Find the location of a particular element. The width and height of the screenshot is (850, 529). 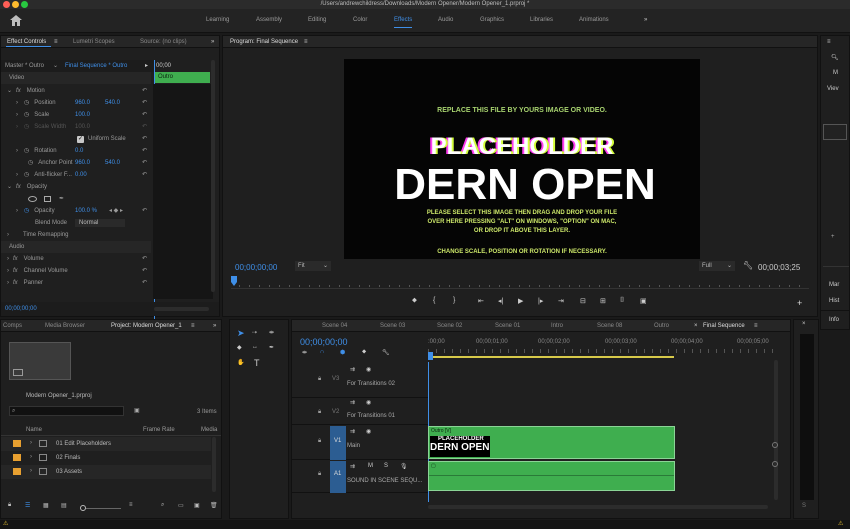

add-marker-icon: ⬥ is located at coordinates (414, 301).